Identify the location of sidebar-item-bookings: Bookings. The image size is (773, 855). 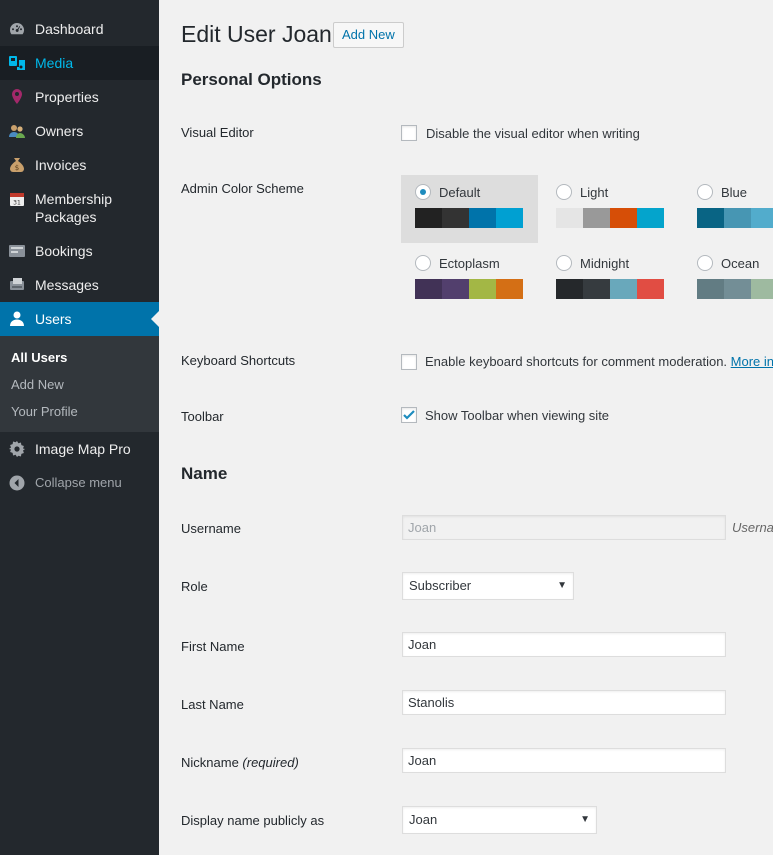
(79, 251).